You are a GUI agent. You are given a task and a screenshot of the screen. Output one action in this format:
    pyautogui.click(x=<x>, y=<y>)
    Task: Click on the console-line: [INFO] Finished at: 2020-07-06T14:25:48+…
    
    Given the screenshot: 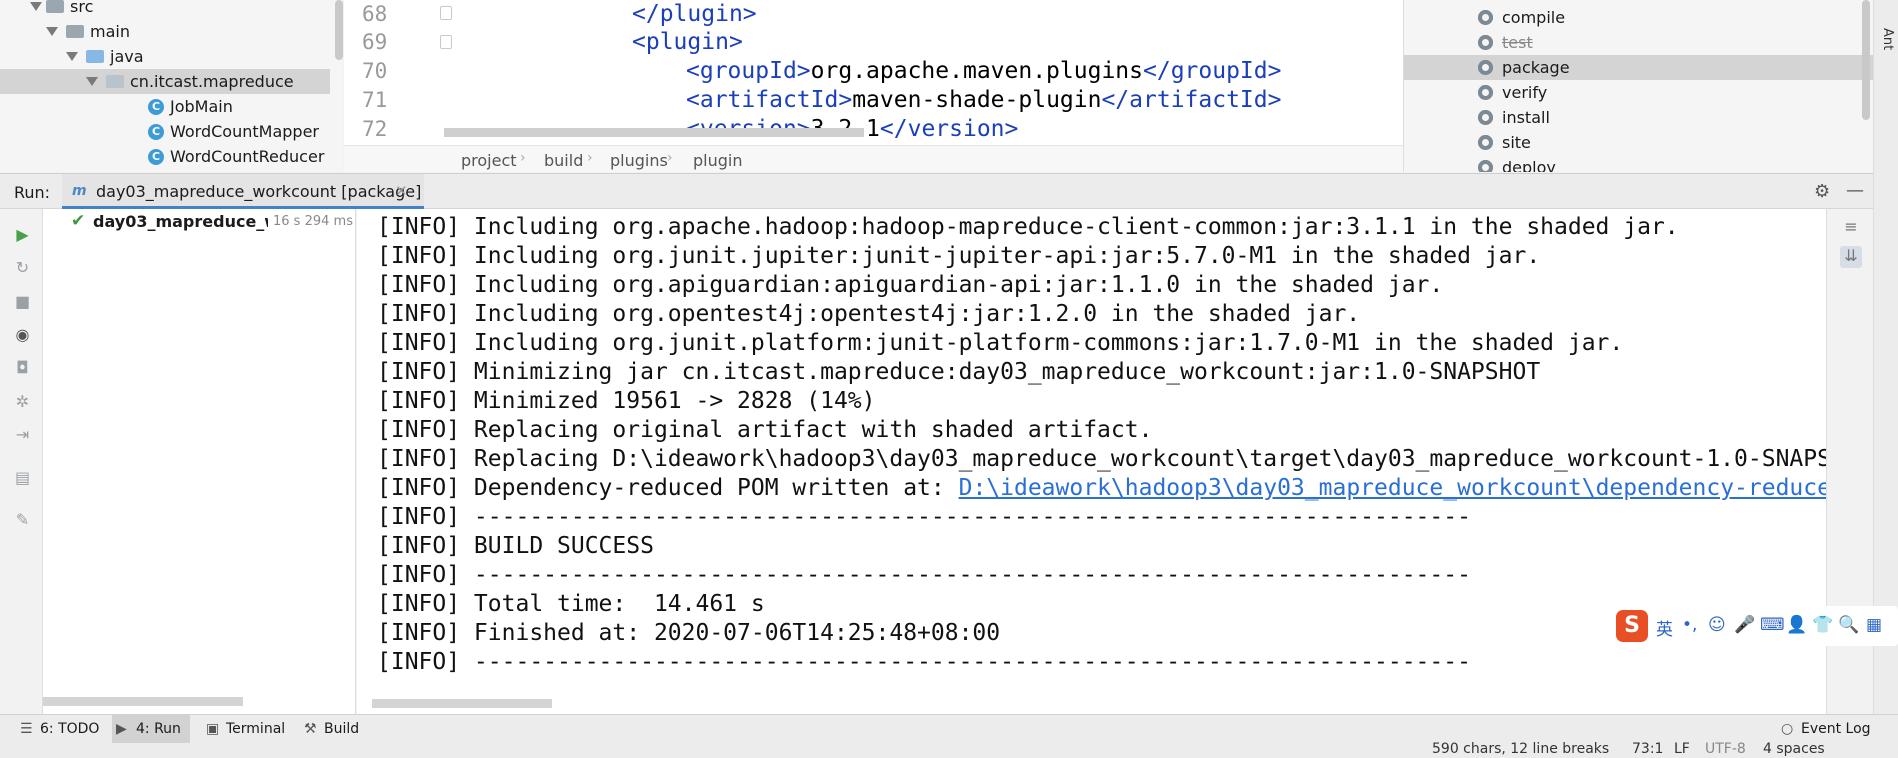 What is the action you would take?
    pyautogui.click(x=689, y=633)
    